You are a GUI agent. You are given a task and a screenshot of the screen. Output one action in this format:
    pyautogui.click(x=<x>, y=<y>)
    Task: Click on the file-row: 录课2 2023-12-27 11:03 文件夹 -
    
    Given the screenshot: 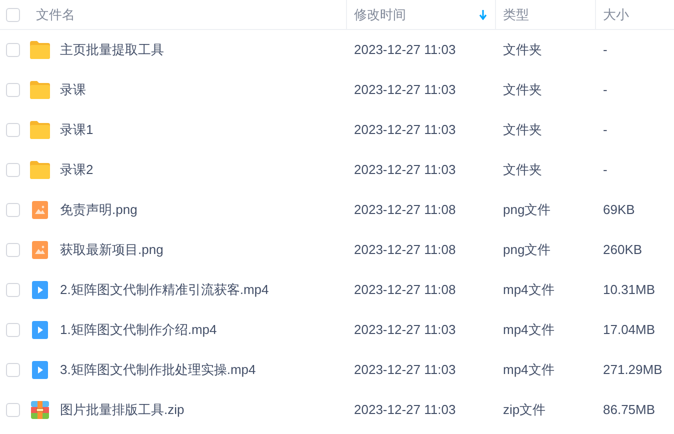 What is the action you would take?
    pyautogui.click(x=337, y=170)
    